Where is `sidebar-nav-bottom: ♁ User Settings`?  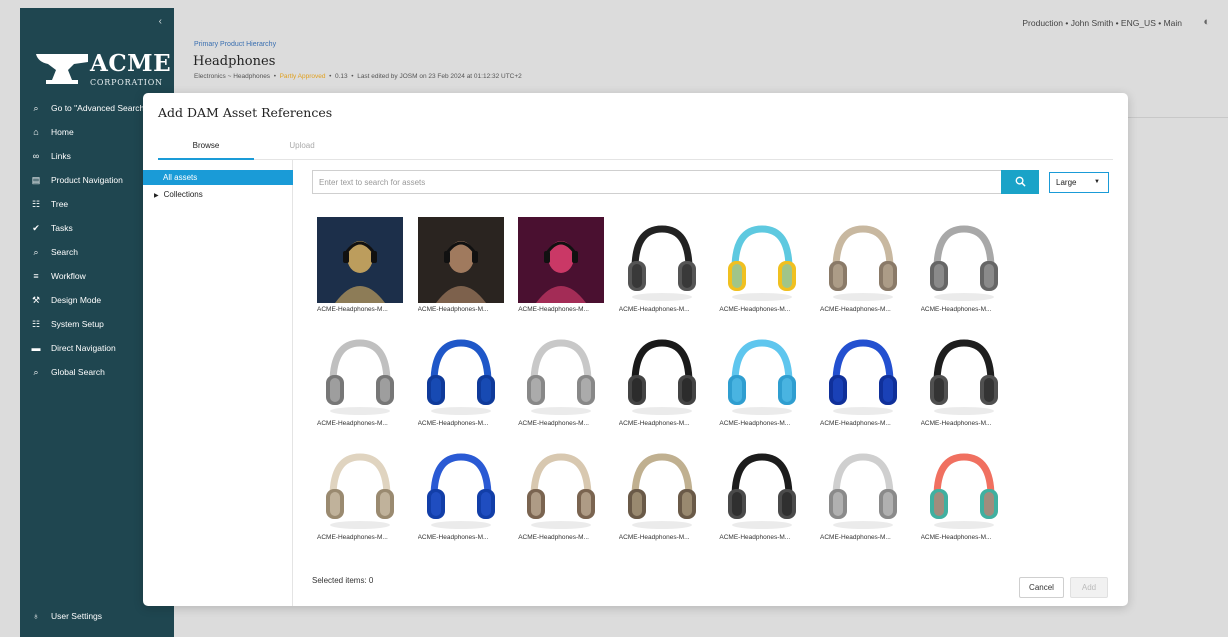
sidebar-nav-bottom: ♁ User Settings is located at coordinates (97, 616).